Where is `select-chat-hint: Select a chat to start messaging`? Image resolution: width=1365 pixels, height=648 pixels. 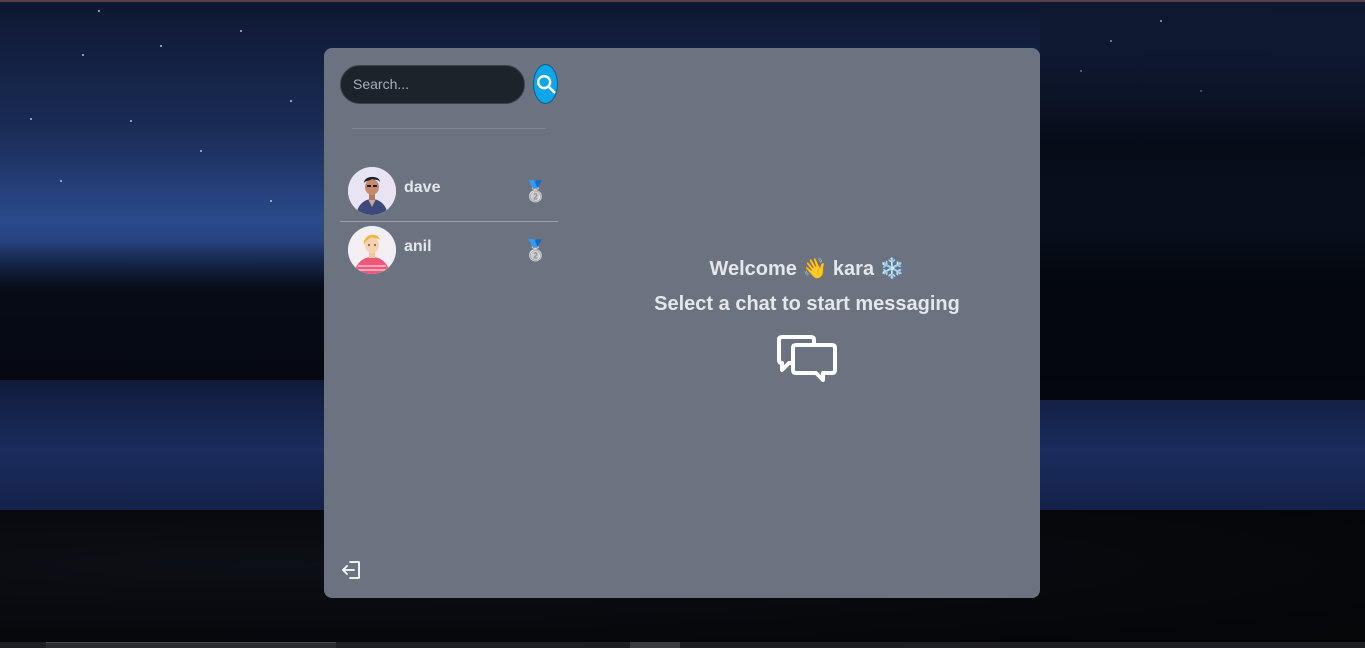 select-chat-hint: Select a chat to start messaging is located at coordinates (807, 304).